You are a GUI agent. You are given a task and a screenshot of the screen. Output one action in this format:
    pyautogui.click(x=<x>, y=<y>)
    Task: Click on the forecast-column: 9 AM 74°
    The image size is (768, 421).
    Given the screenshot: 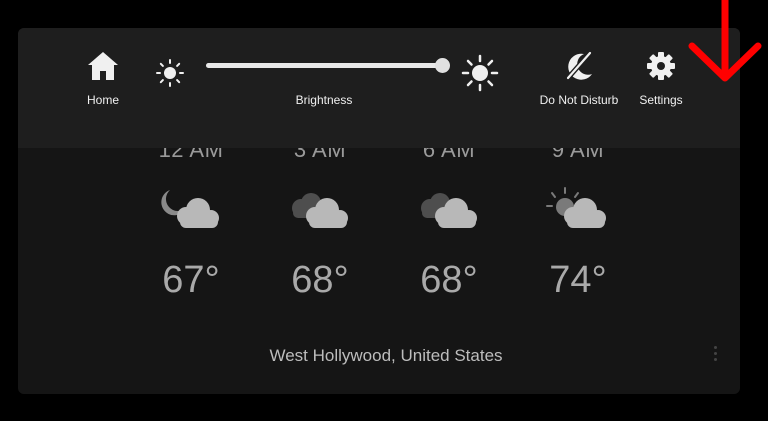 What is the action you would take?
    pyautogui.click(x=578, y=219)
    